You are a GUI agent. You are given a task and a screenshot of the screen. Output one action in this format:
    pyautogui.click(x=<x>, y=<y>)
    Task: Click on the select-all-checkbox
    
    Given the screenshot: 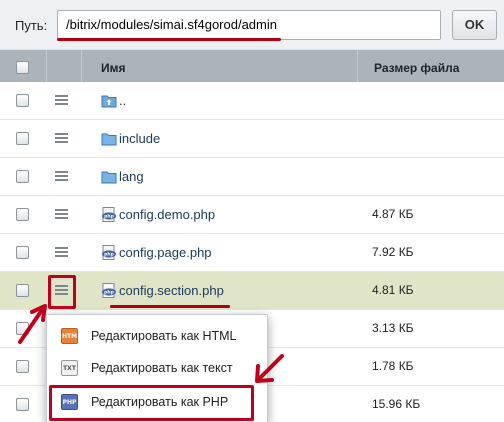 What is the action you would take?
    pyautogui.click(x=22, y=67)
    